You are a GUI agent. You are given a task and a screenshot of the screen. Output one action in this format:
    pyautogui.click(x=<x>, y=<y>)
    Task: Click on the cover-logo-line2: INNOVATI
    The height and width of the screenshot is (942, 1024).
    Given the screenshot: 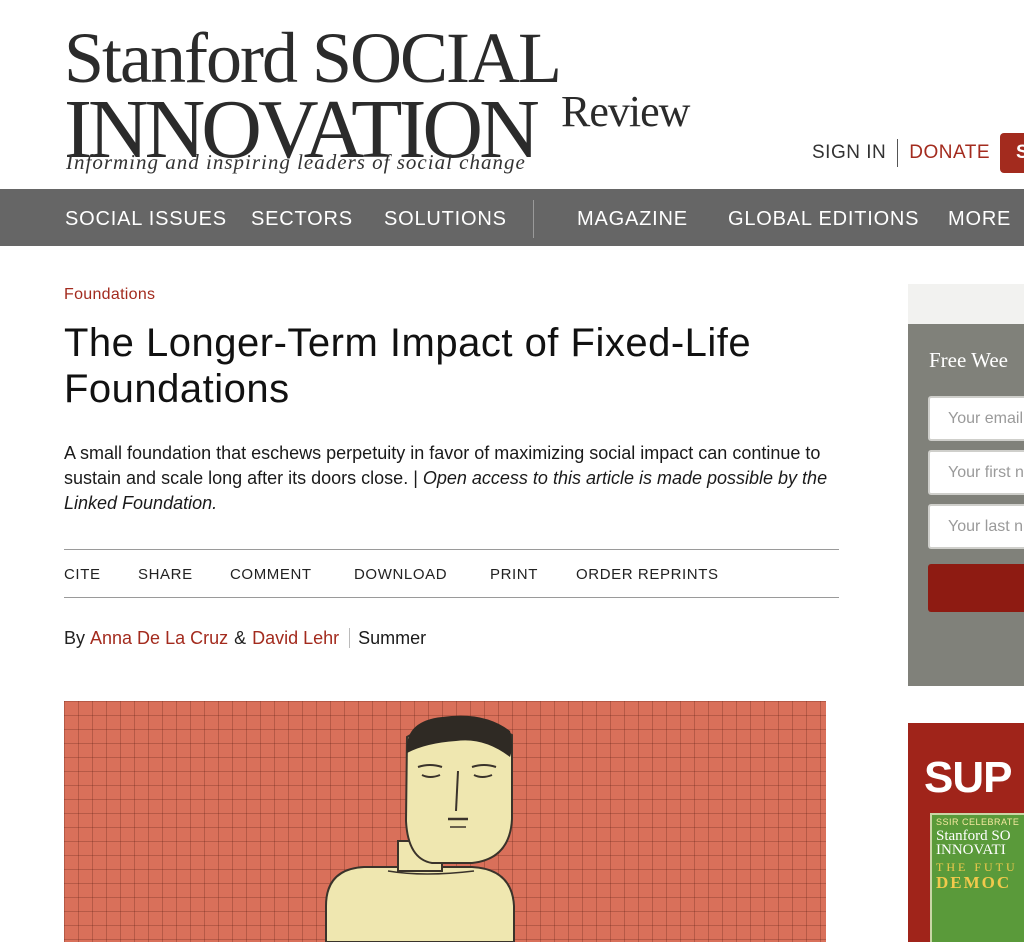 What is the action you would take?
    pyautogui.click(x=971, y=850)
    